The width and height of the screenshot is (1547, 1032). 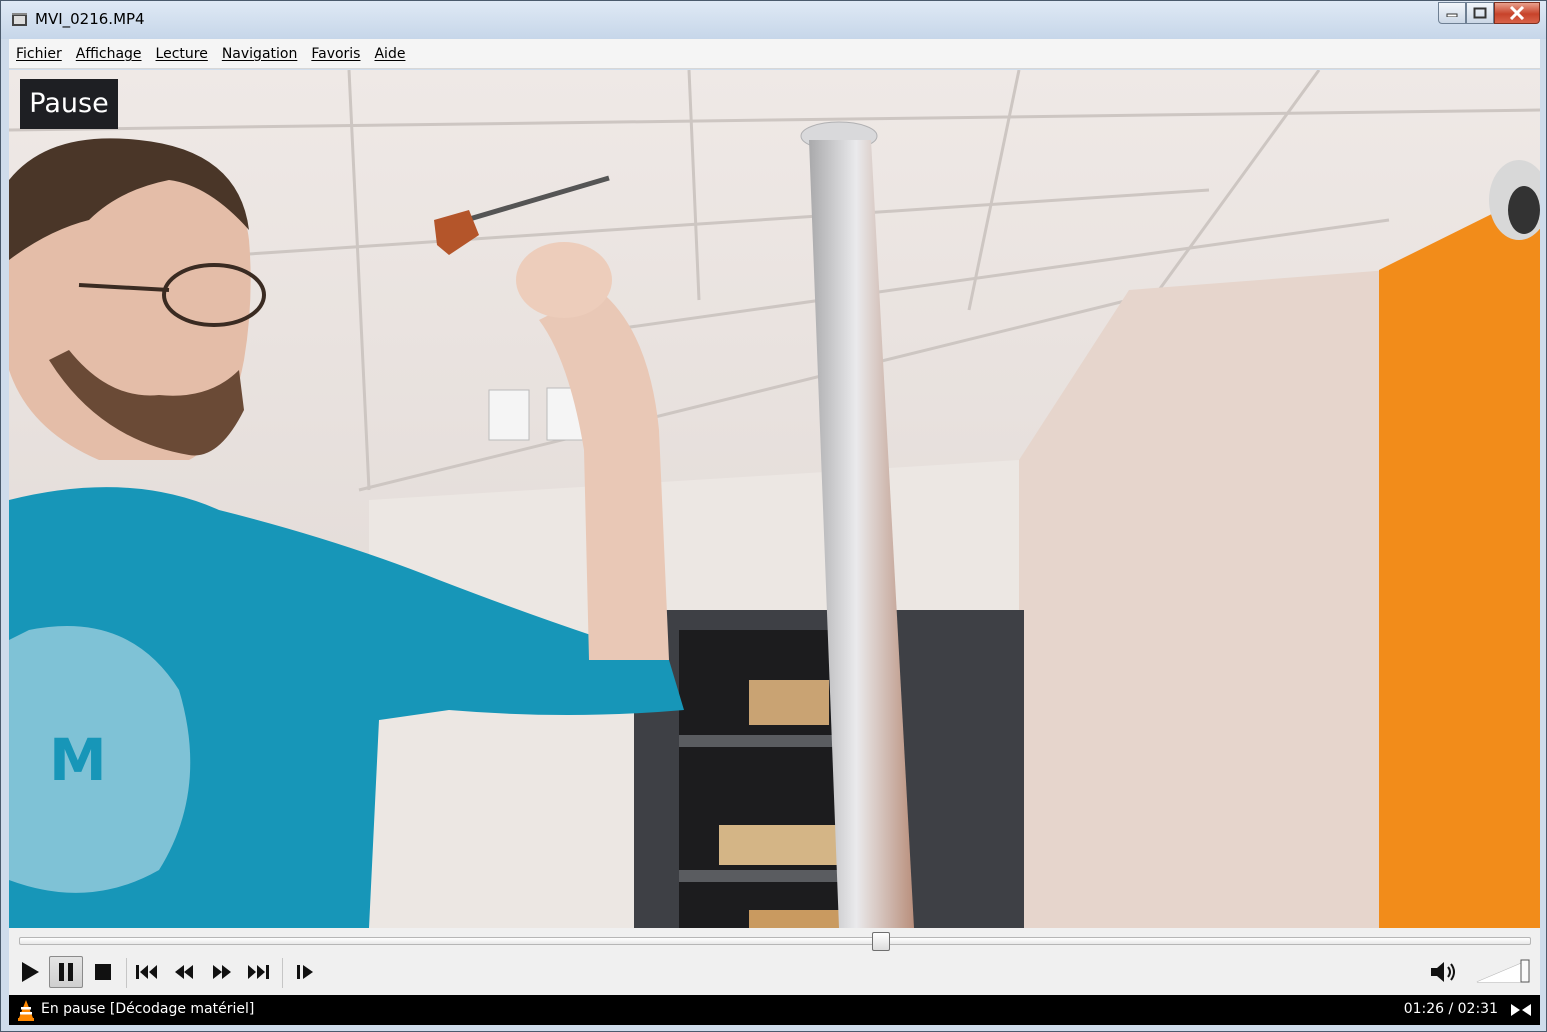 I want to click on minimize-icon, so click(x=1452, y=15).